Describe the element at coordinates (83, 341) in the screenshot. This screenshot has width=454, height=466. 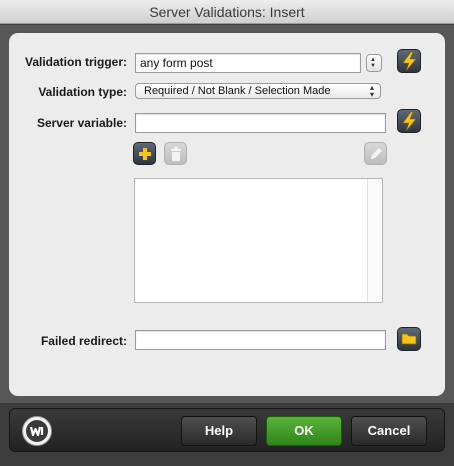
I see `failed-redirect-label: Failed redirect:` at that location.